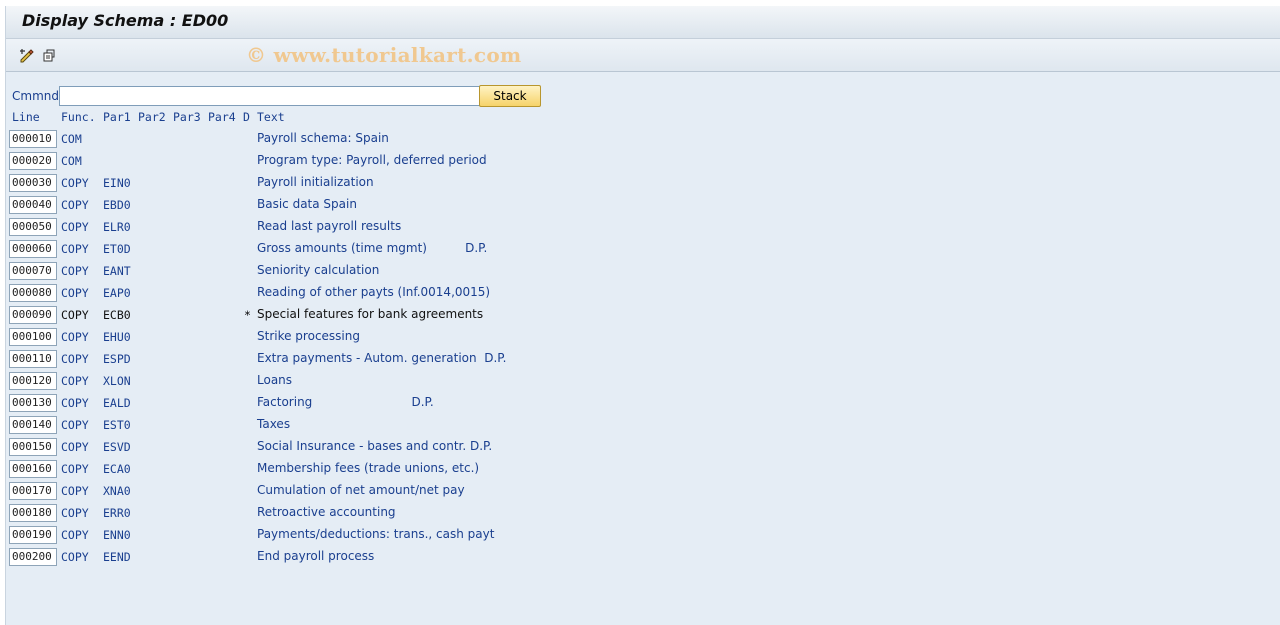 The width and height of the screenshot is (1280, 625). I want to click on line-number-field: 000020, so click(33, 161).